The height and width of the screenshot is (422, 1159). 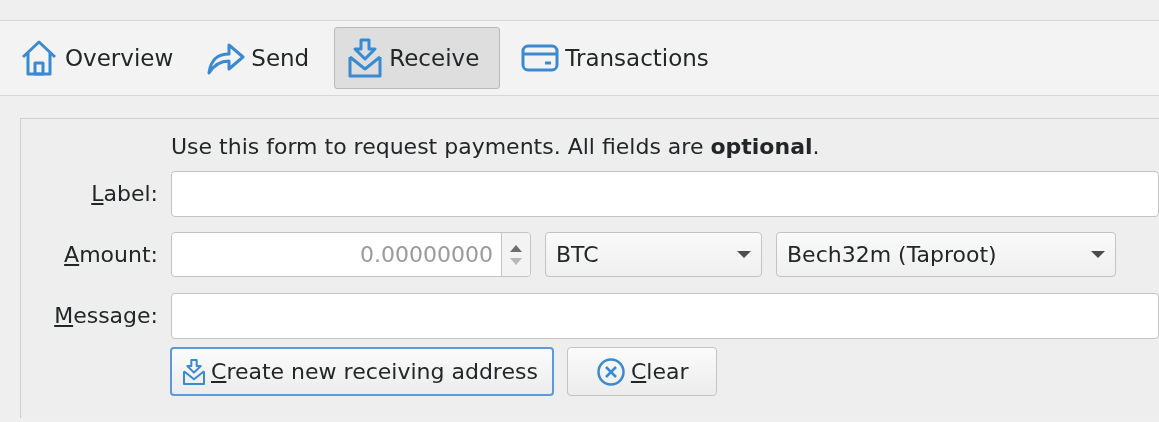 I want to click on field-label: Amount:, so click(x=110, y=255).